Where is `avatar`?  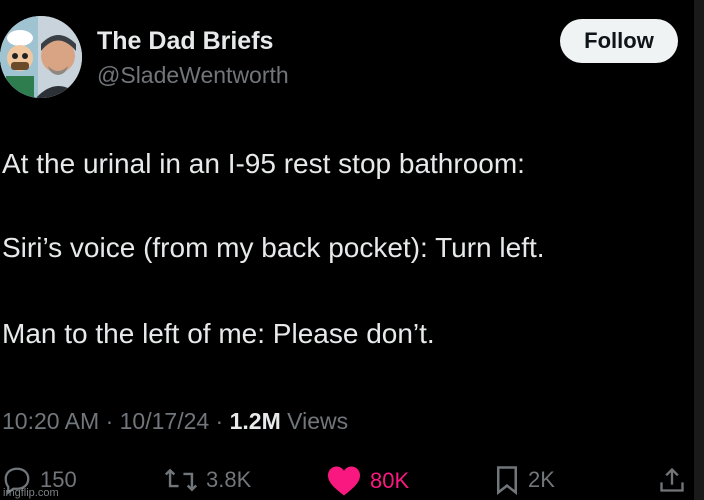 avatar is located at coordinates (41, 57).